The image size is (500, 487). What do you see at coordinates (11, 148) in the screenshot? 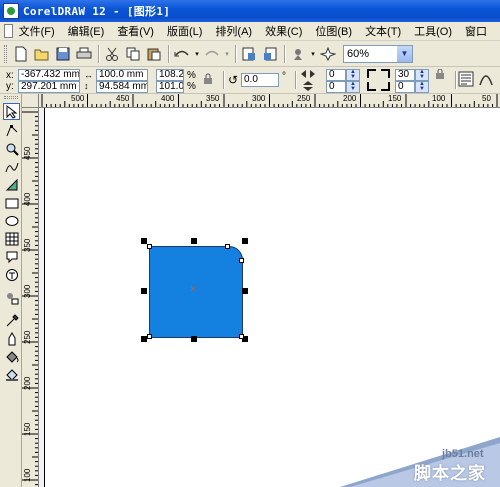
I see `zoom-tool-icon` at bounding box center [11, 148].